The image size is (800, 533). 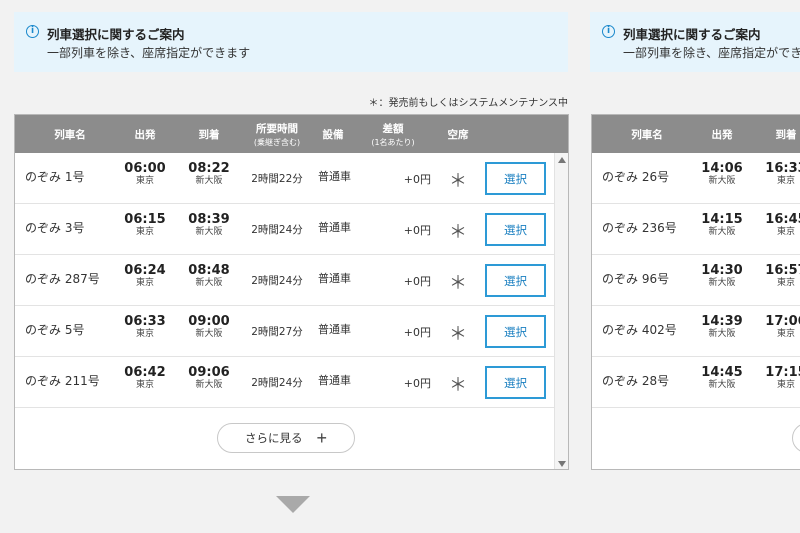 I want to click on table-row: のぞみ 402号 14:39新大阪 17:06東京, so click(x=696, y=331).